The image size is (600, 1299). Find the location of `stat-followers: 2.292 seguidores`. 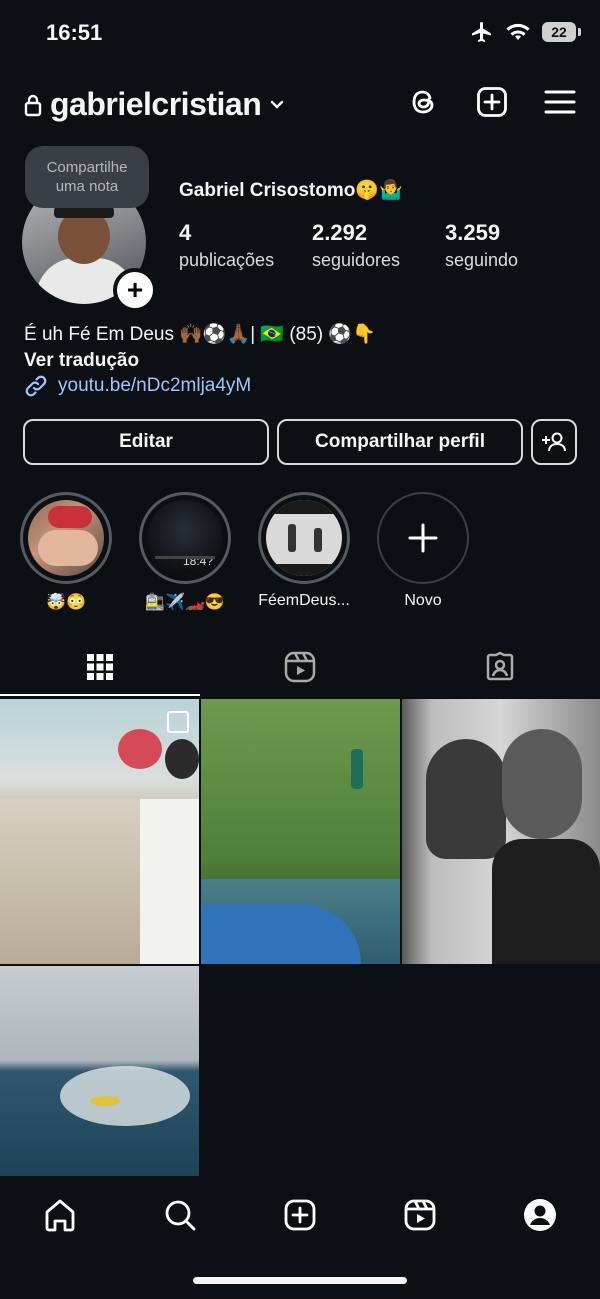

stat-followers: 2.292 seguidores is located at coordinates (356, 245).